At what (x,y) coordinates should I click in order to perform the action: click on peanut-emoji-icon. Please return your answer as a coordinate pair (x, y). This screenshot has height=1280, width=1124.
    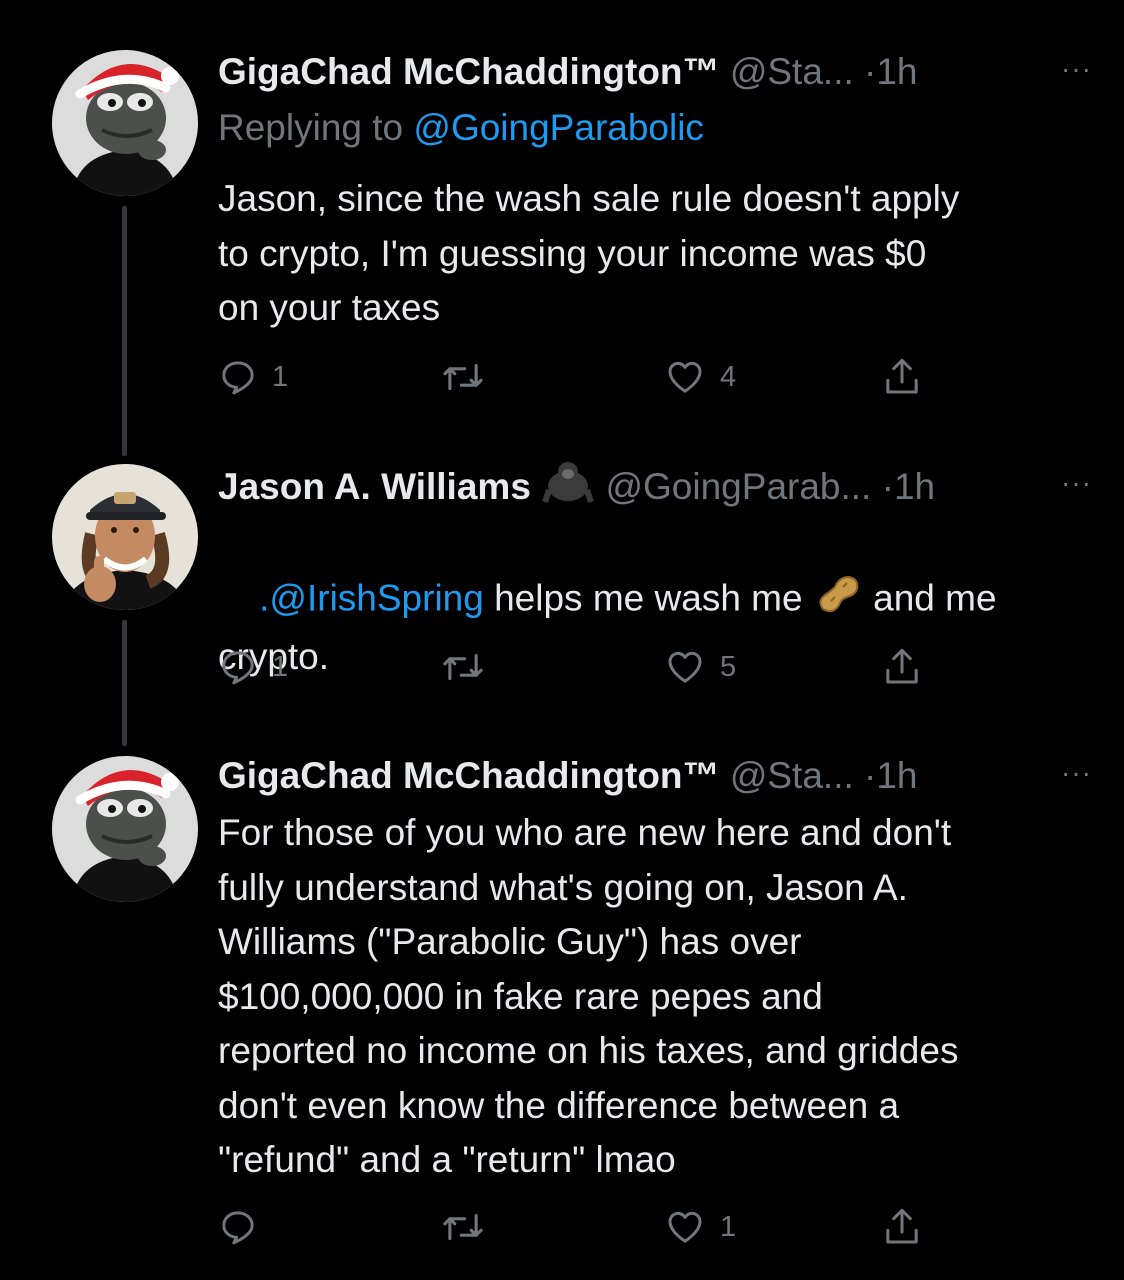
    Looking at the image, I should click on (838, 601).